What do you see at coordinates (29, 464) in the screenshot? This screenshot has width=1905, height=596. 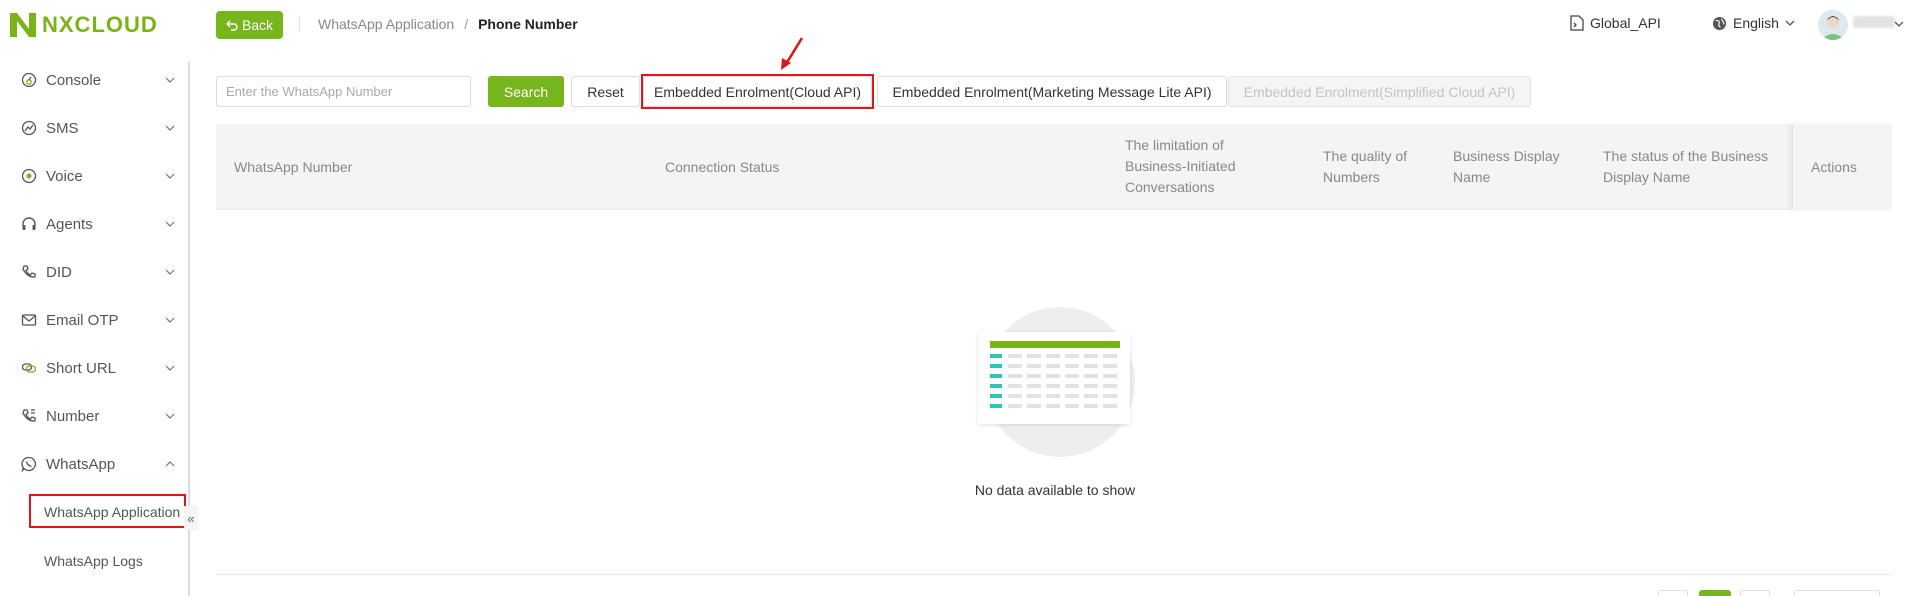 I see `whatsapp-icon` at bounding box center [29, 464].